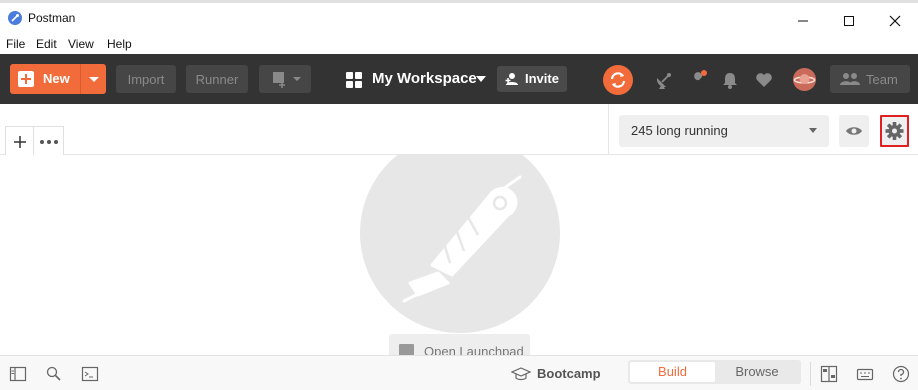 Image resolution: width=918 pixels, height=390 pixels. Describe the element at coordinates (481, 79) in the screenshot. I see `workspace-caret-icon` at that location.